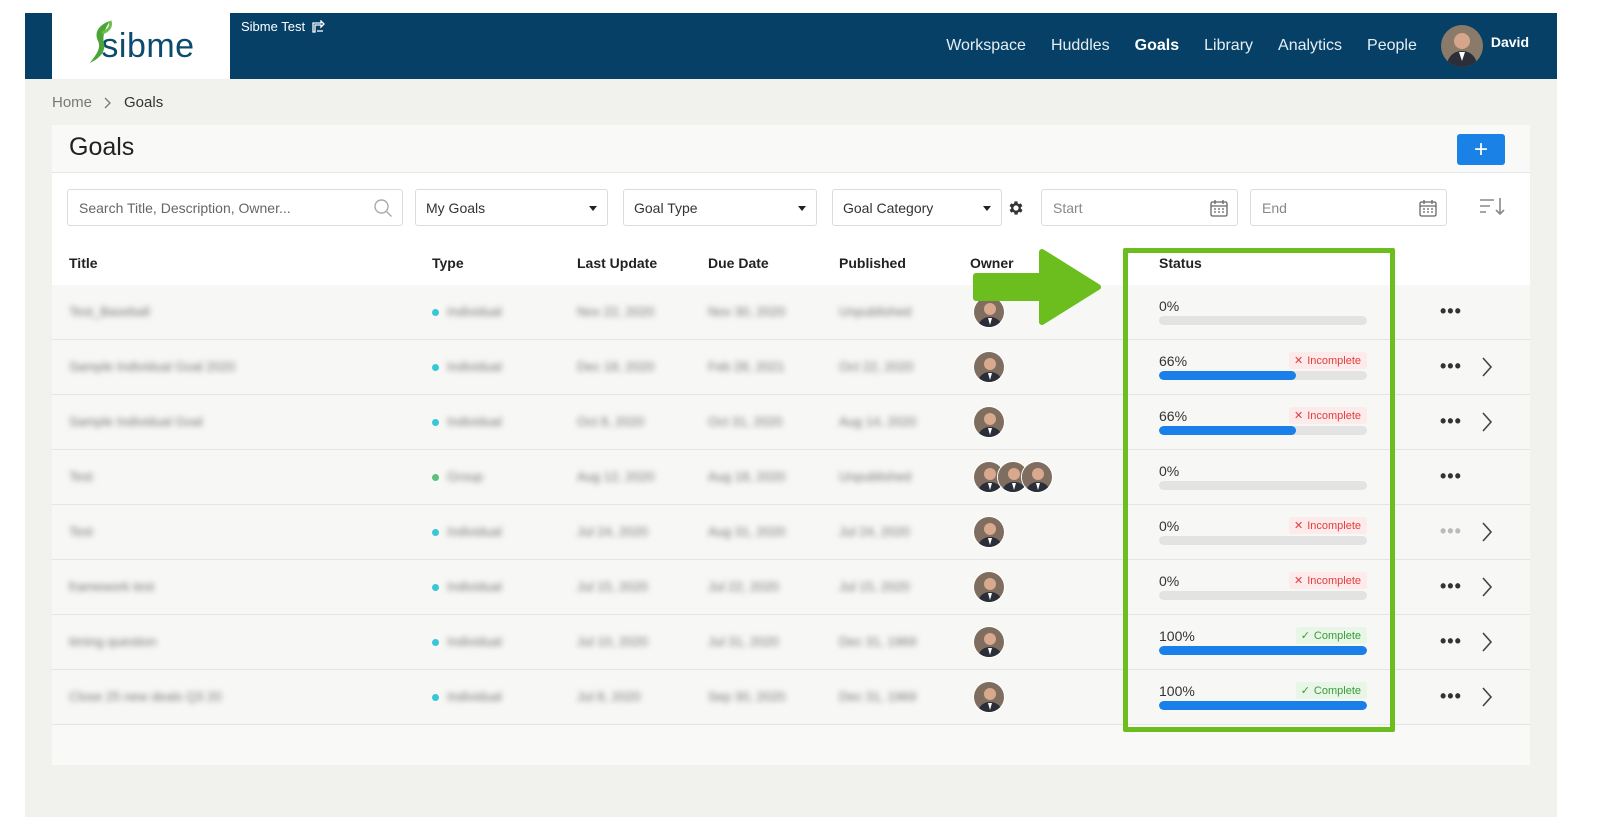 This screenshot has width=1600, height=829. Describe the element at coordinates (1169, 581) in the screenshot. I see `progress-percent: 0%` at that location.